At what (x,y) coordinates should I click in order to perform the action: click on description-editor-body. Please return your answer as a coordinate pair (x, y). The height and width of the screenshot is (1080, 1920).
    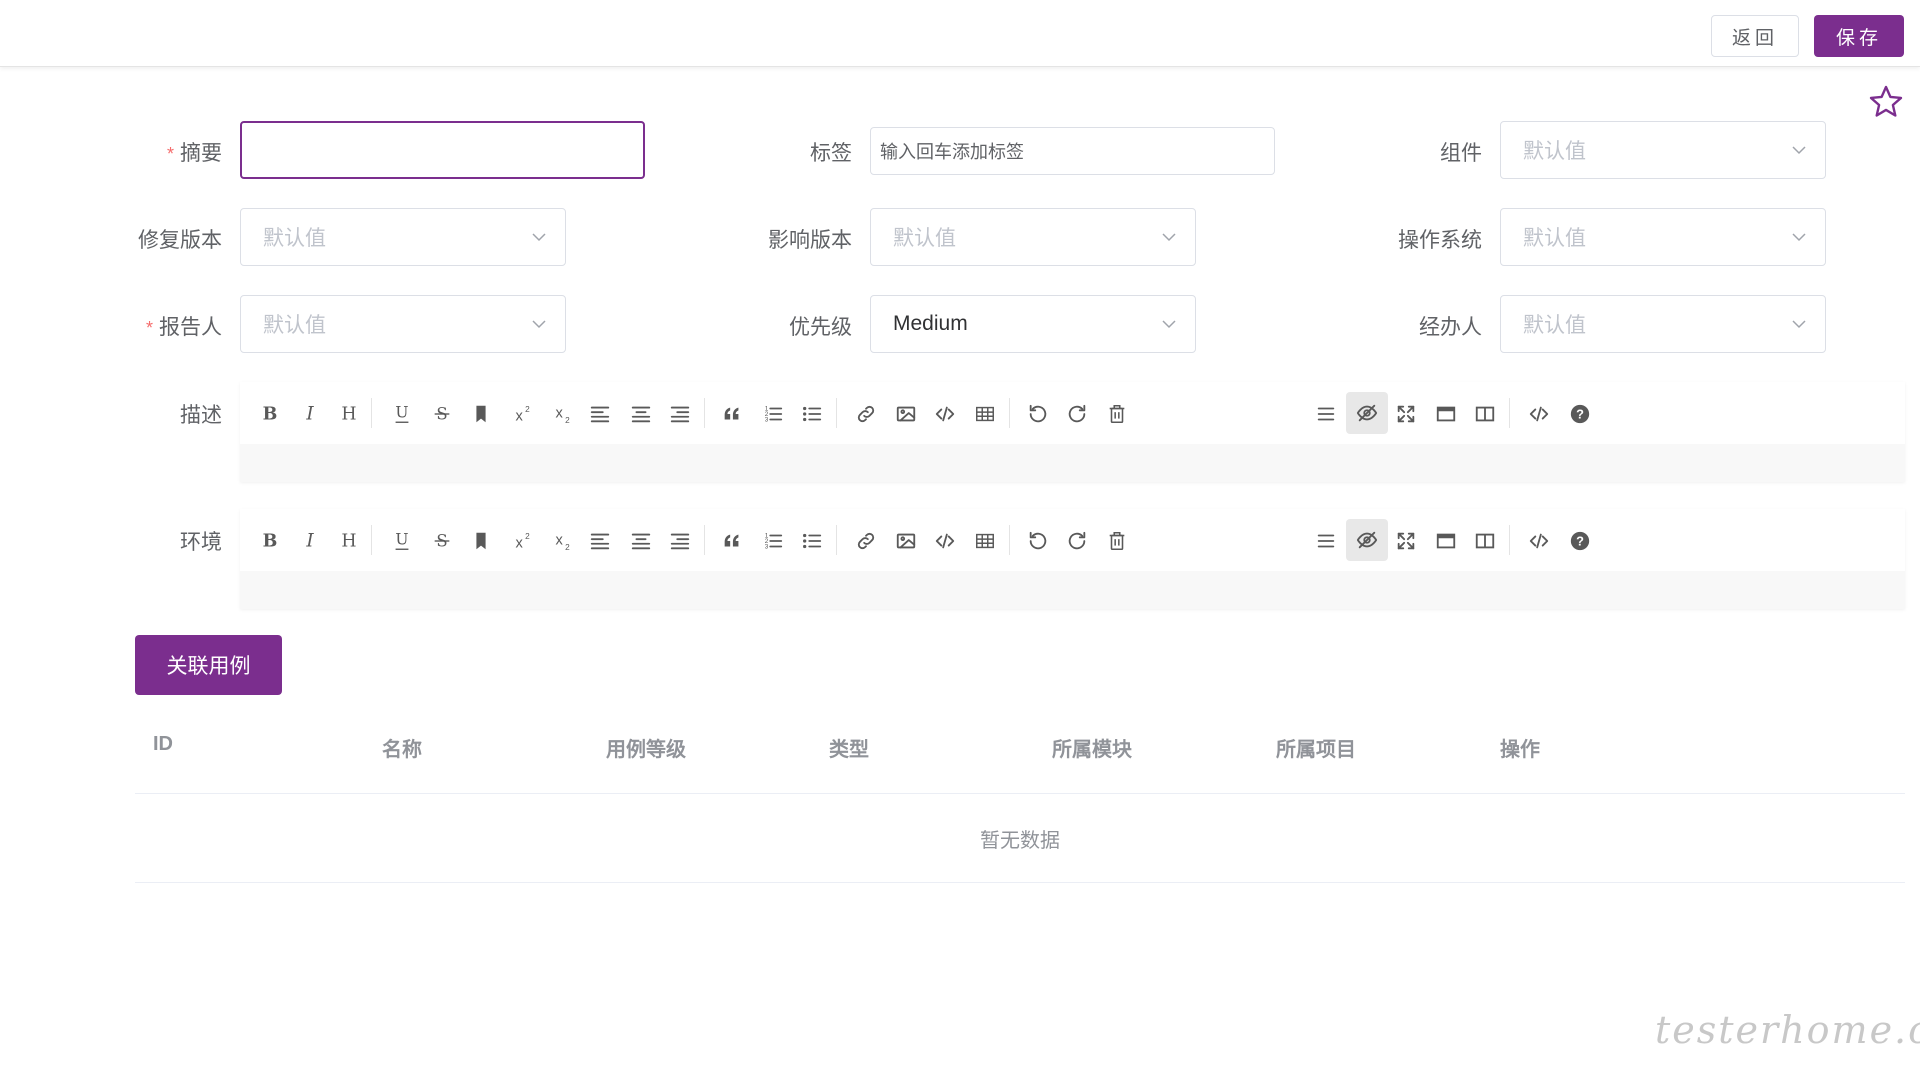
    Looking at the image, I should click on (1072, 463).